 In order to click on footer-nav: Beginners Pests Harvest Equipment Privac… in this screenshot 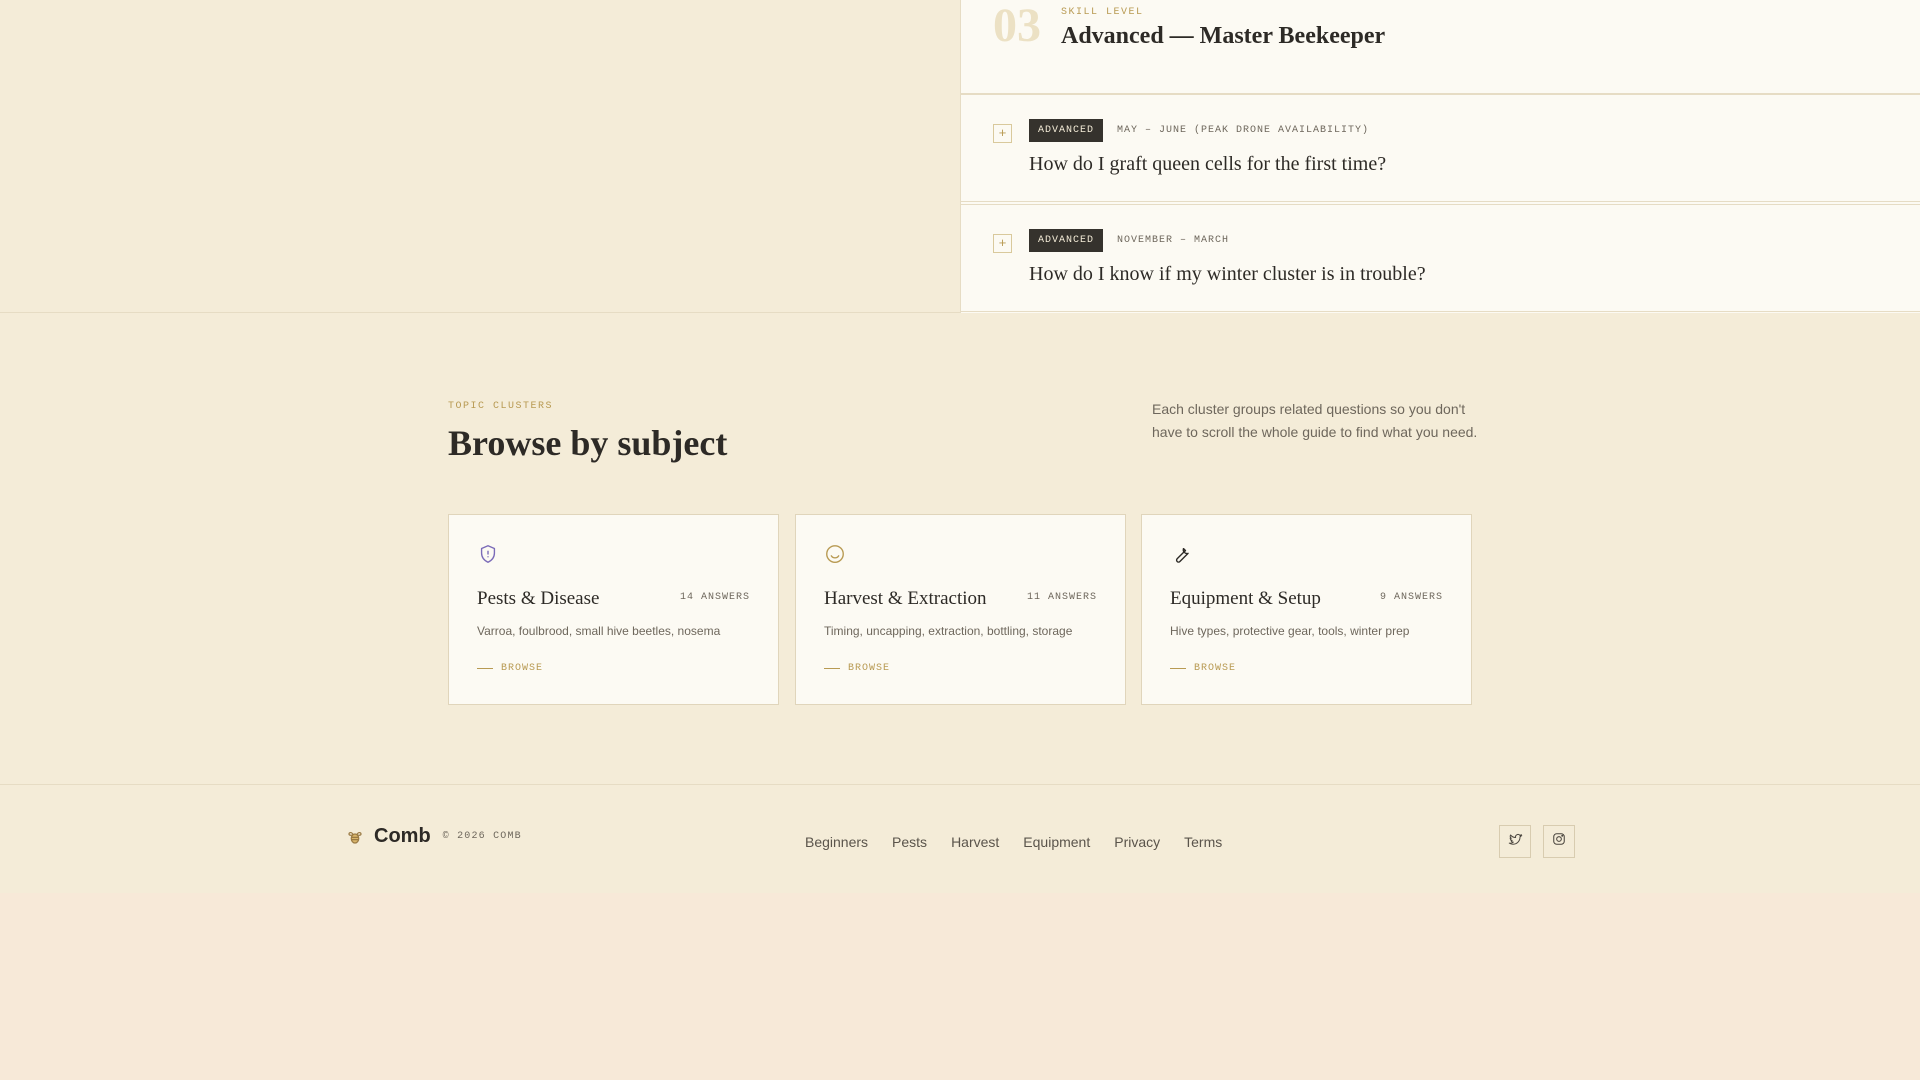, I will do `click(1013, 842)`.